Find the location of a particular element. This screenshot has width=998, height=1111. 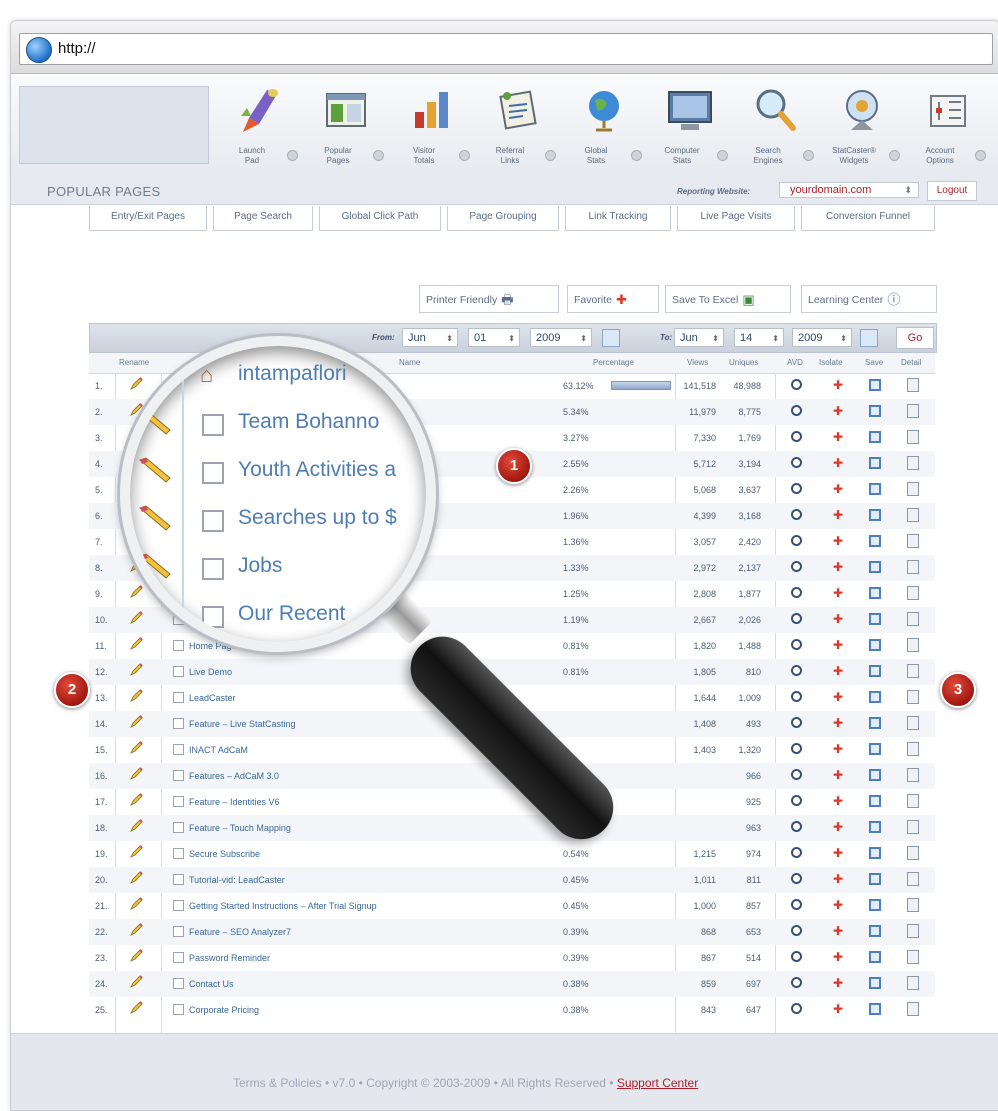

page-name-link: Feature – Touch Mapping is located at coordinates (240, 828).